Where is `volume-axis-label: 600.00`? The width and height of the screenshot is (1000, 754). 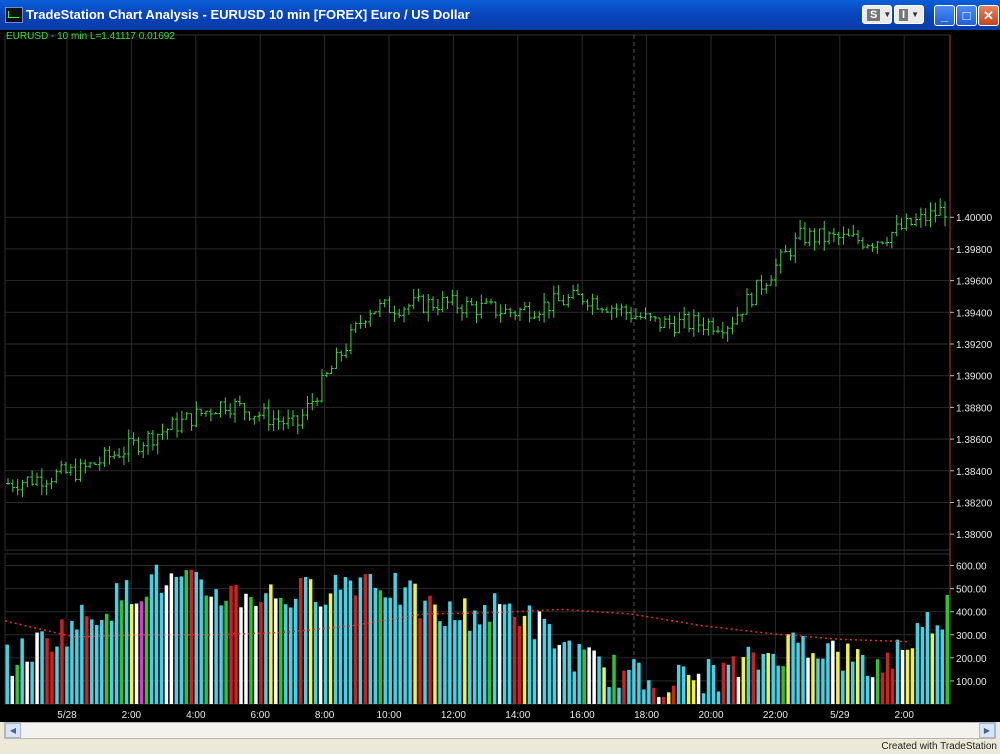 volume-axis-label: 600.00 is located at coordinates (971, 567).